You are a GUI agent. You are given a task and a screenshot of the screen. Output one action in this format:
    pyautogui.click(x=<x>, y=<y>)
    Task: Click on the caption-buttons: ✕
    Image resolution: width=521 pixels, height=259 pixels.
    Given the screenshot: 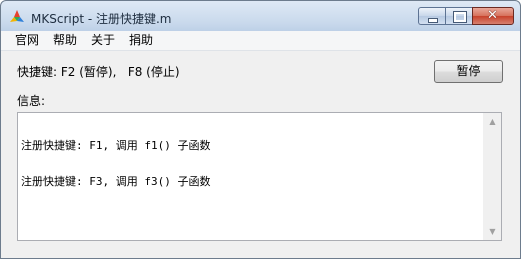 What is the action you would take?
    pyautogui.click(x=466, y=16)
    